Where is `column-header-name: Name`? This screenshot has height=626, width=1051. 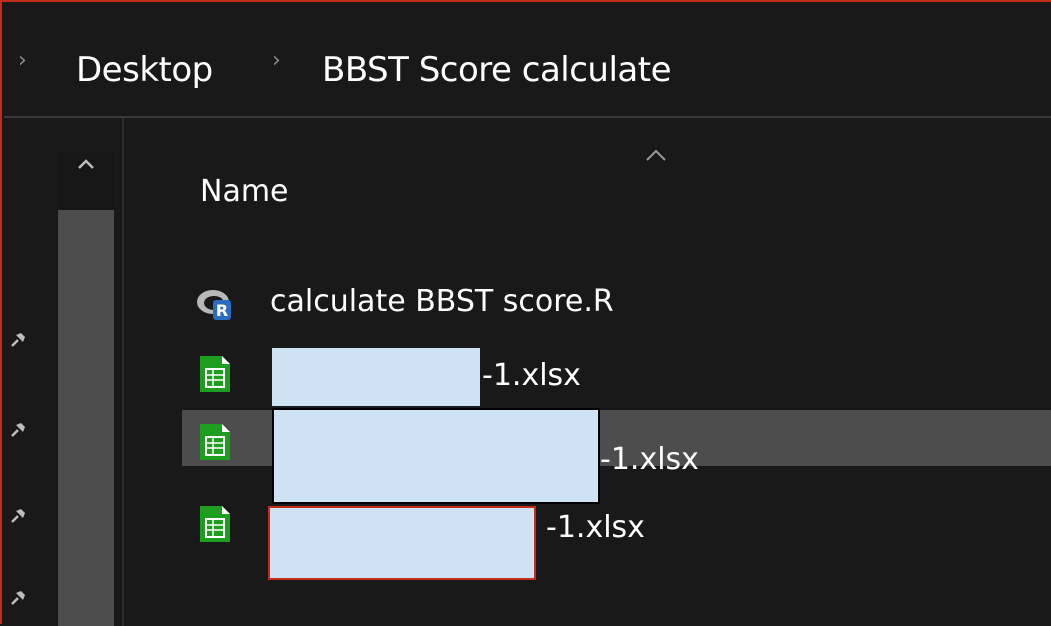 column-header-name: Name is located at coordinates (244, 192).